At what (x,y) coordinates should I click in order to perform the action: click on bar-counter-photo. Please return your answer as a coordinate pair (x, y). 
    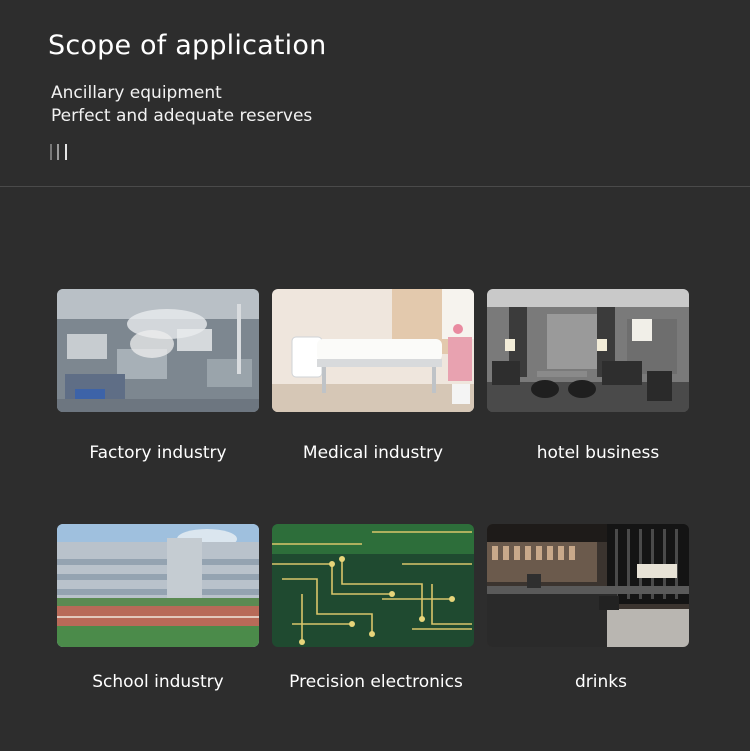
    Looking at the image, I should click on (588, 585).